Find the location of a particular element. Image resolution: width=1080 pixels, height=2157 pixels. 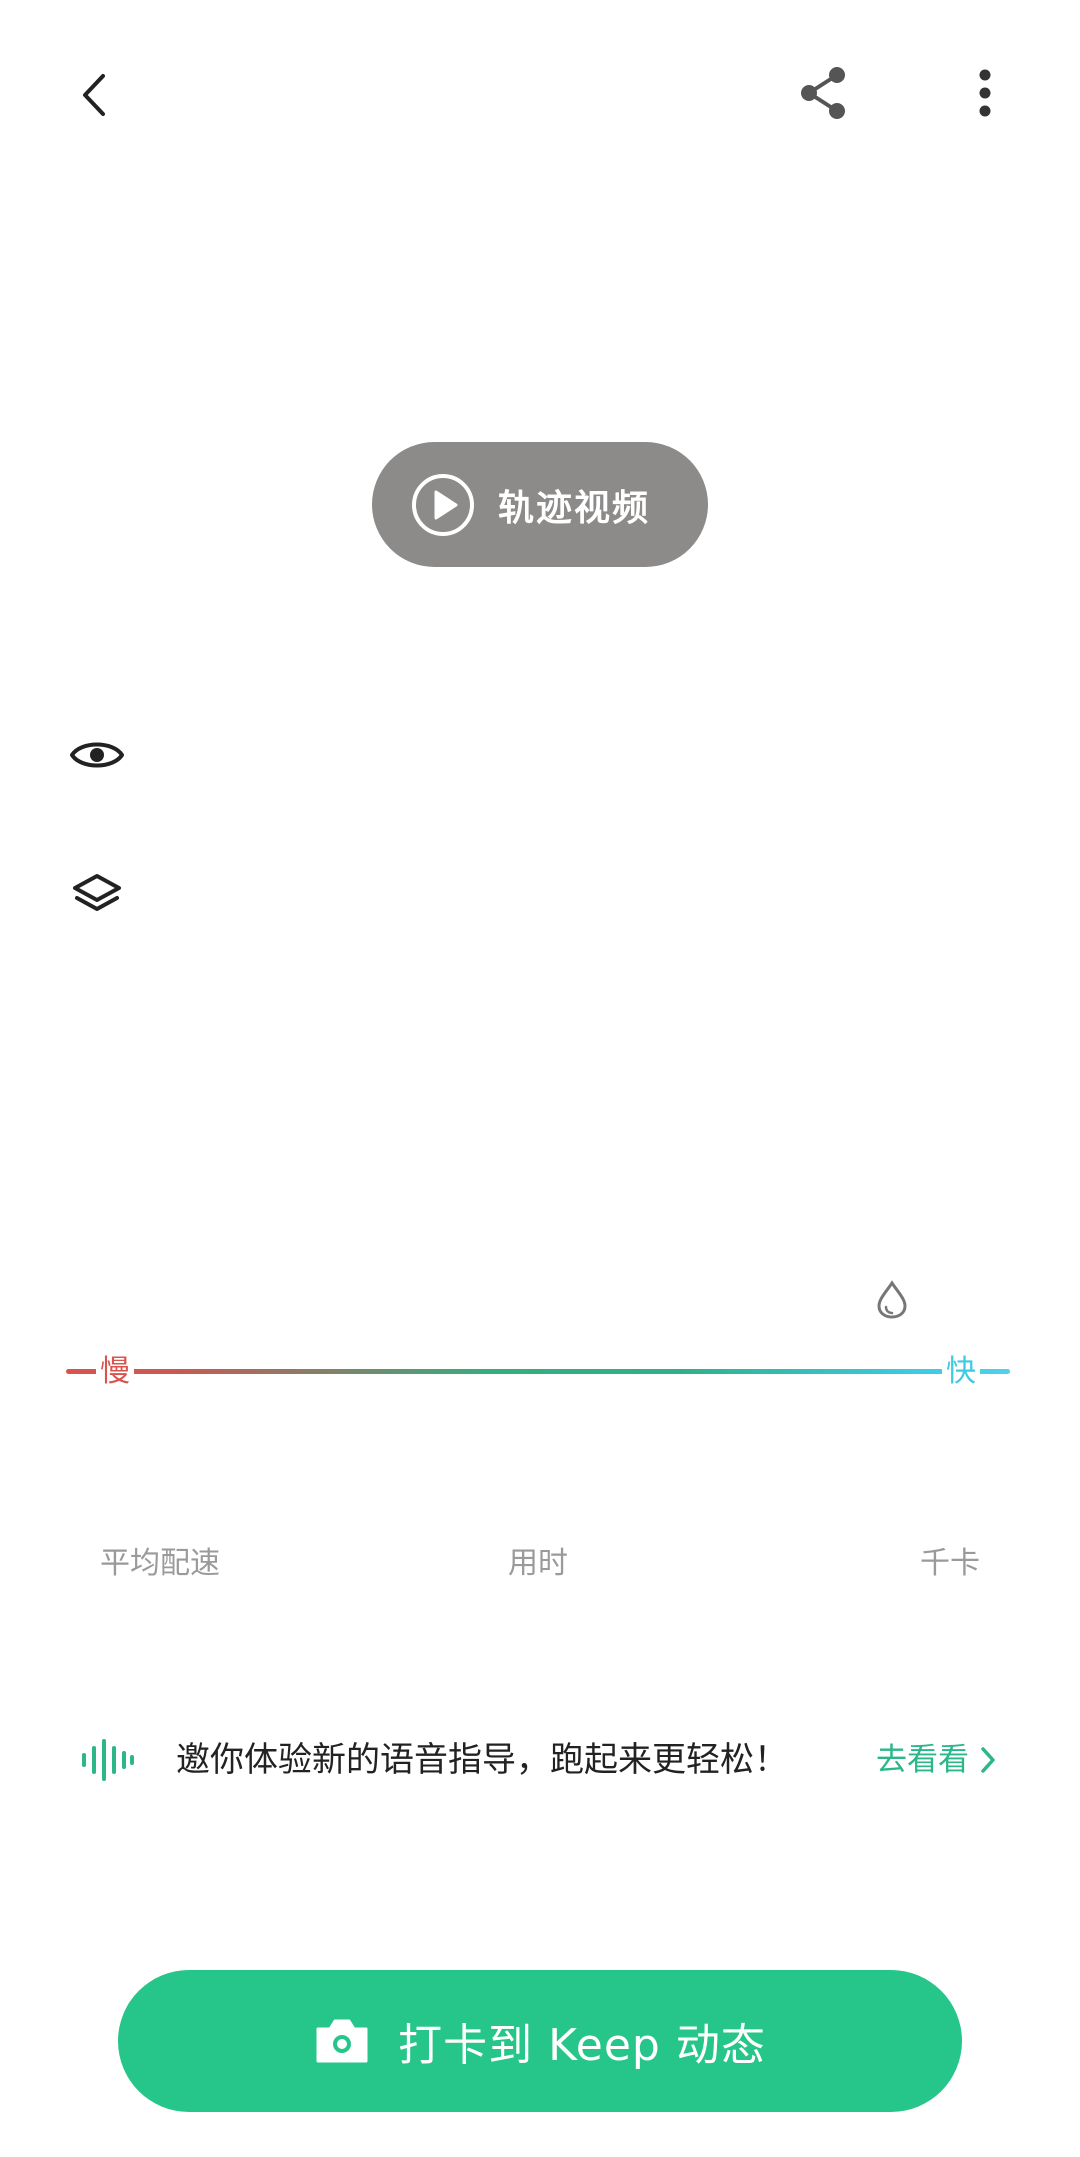

speed-legend: 慢 快 is located at coordinates (538, 1372).